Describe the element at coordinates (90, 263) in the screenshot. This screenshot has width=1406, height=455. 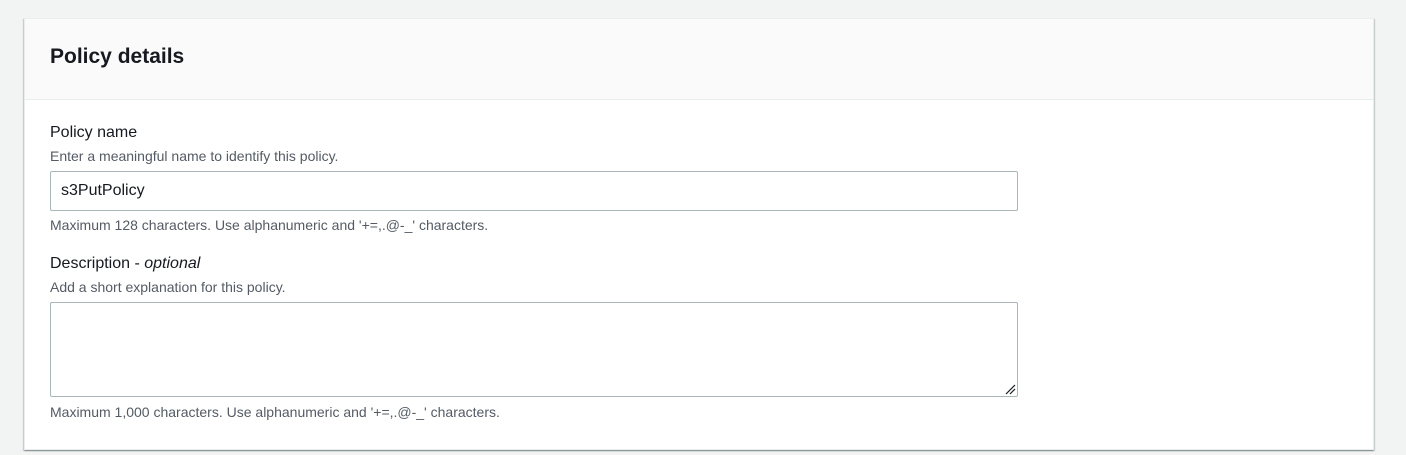
I see `description-label-text: Description` at that location.